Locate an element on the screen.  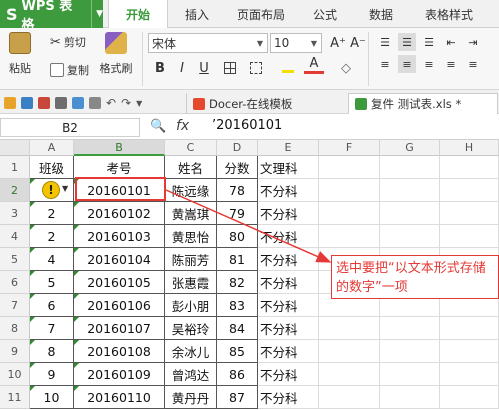
cell-c: 彭小朋 is located at coordinates (191, 305).